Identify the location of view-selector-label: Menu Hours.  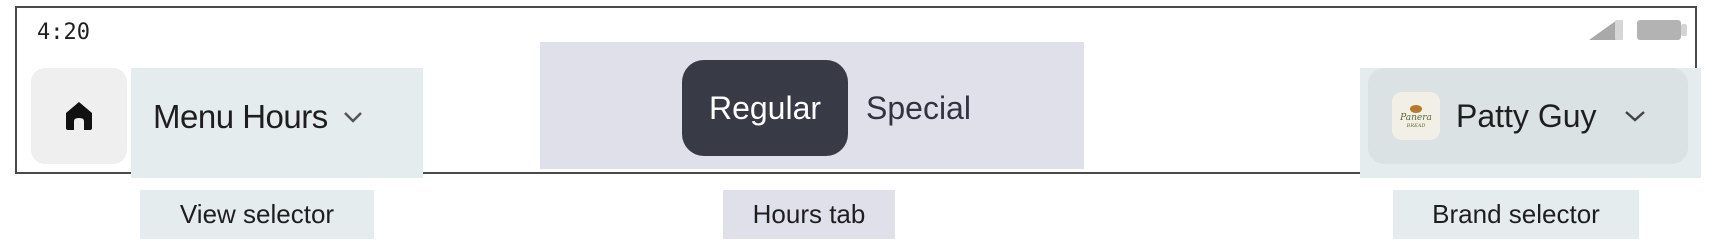
(240, 116).